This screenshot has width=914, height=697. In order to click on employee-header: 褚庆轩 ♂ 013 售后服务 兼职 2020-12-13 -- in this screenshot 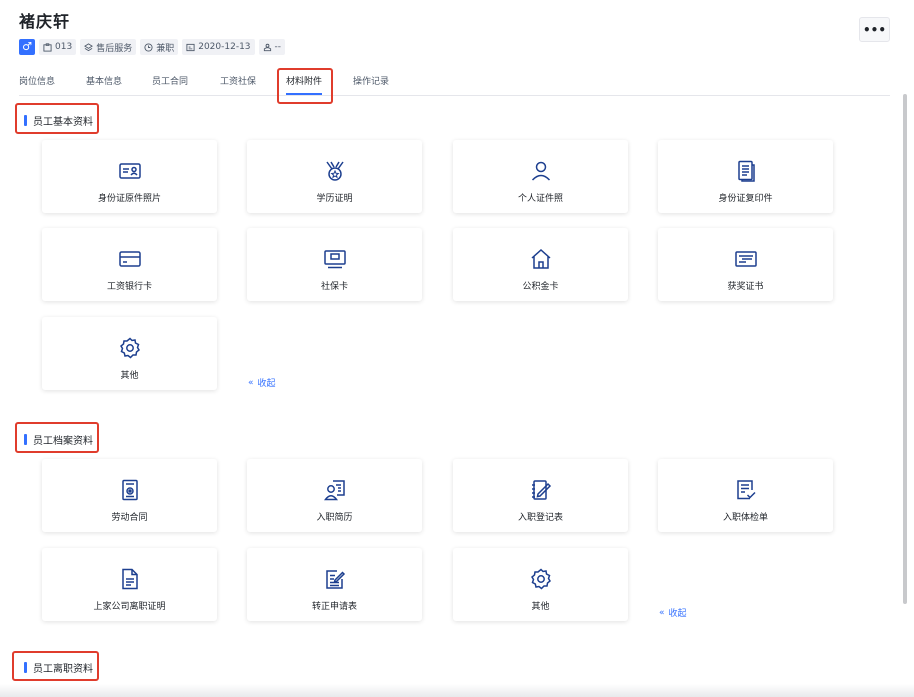, I will do `click(152, 31)`.